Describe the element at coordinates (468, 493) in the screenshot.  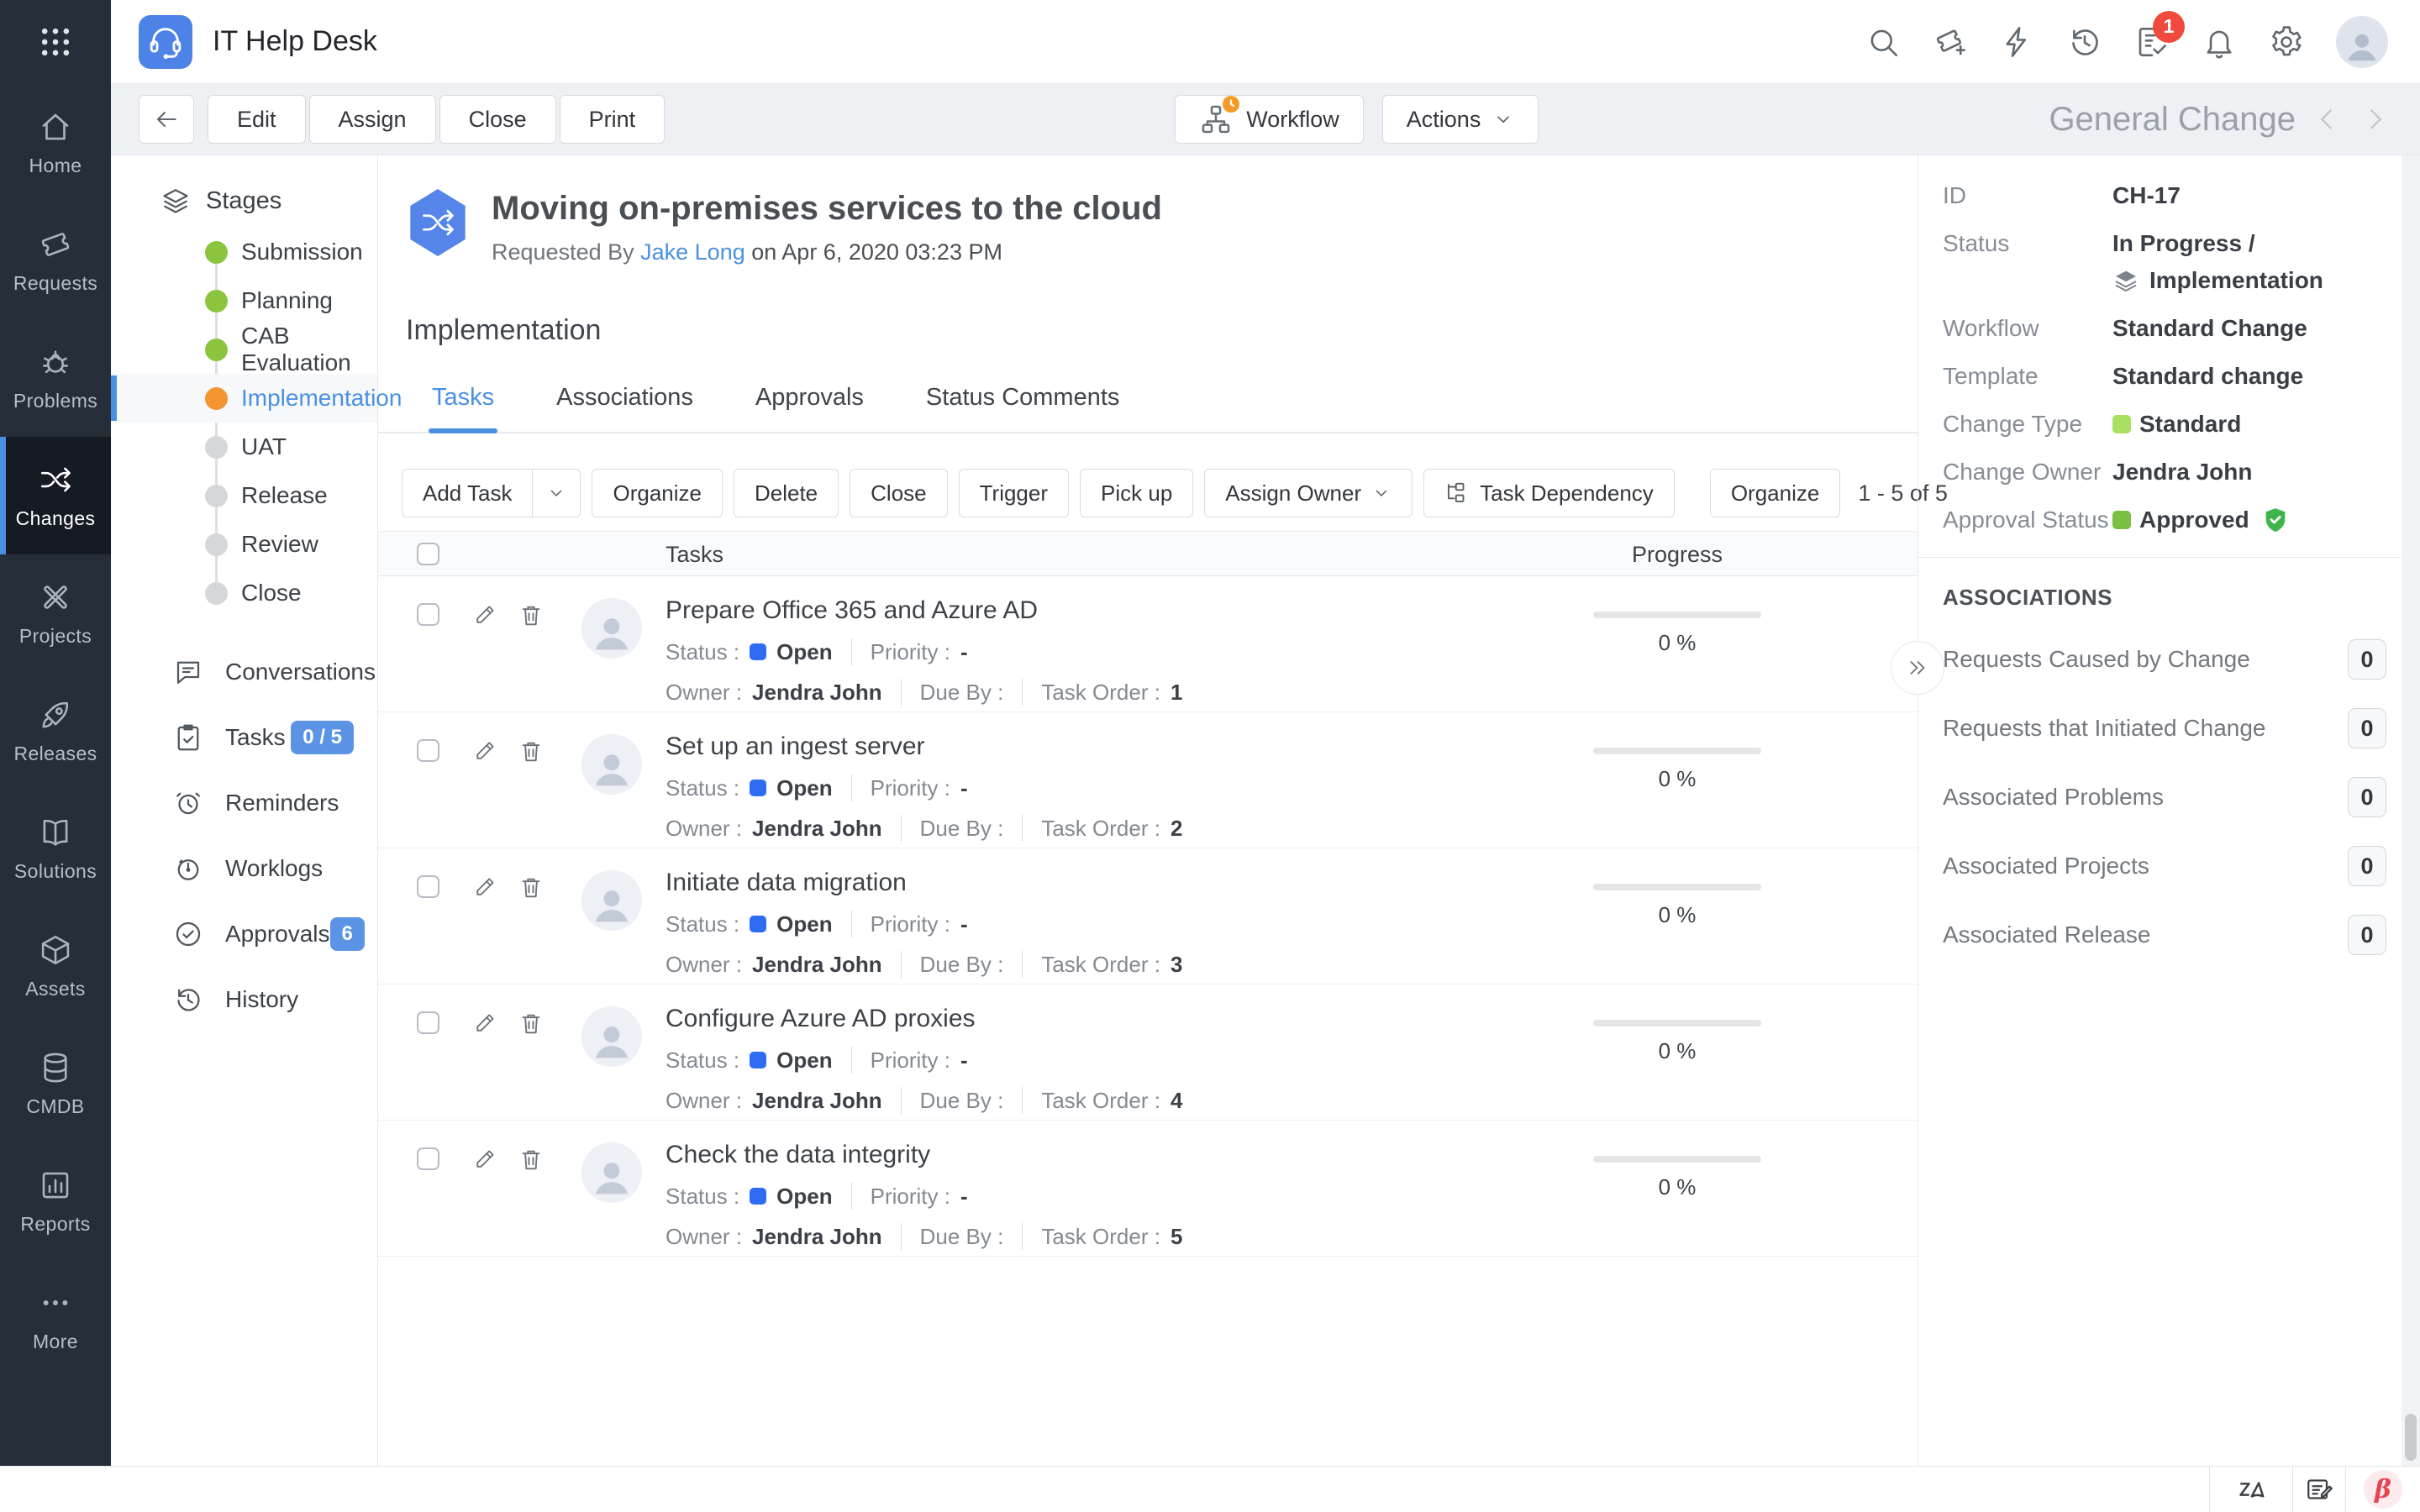
I see `add-task-button: Add Task` at that location.